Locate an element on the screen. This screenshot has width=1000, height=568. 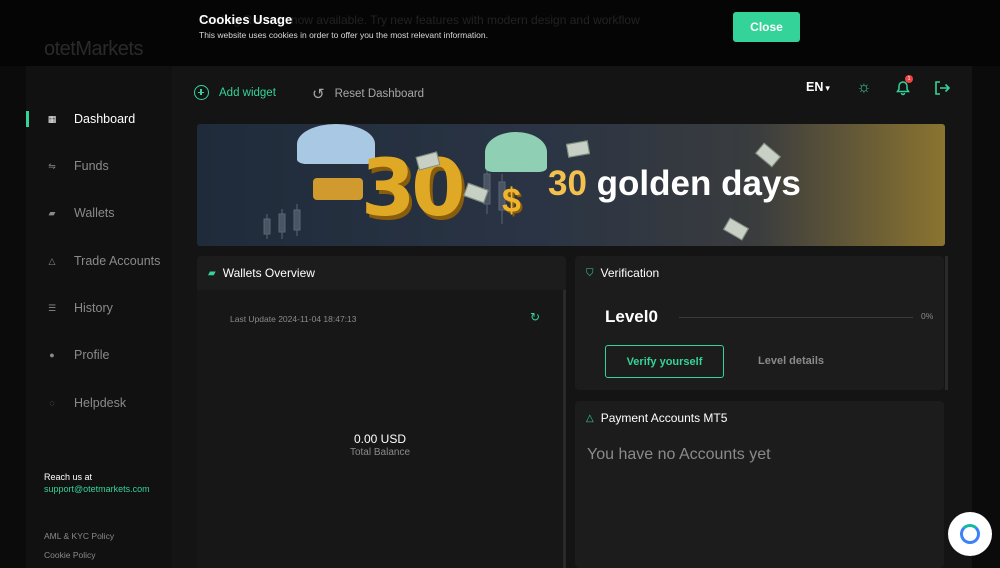
plus-circle-icon is located at coordinates (201, 92).